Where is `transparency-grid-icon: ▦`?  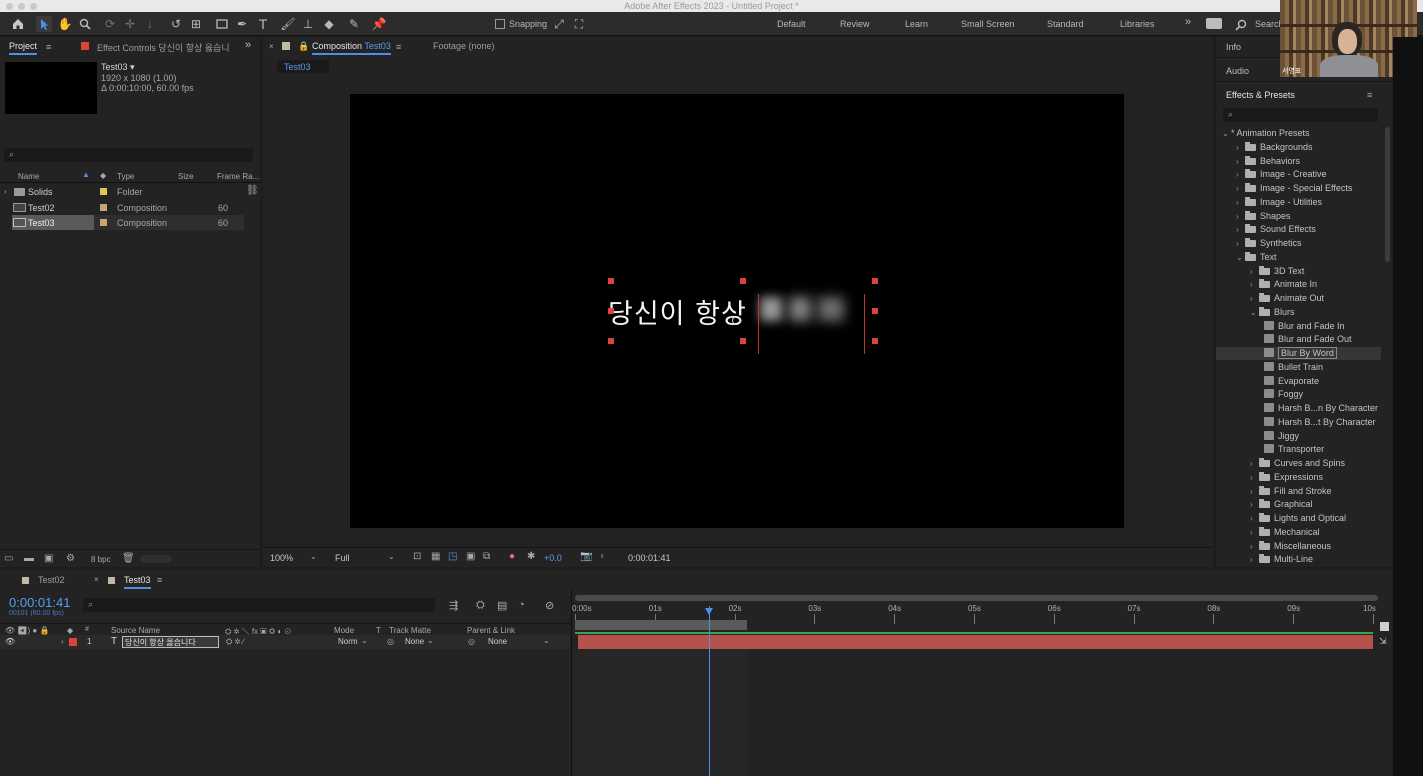
transparency-grid-icon: ▦ is located at coordinates (435, 556).